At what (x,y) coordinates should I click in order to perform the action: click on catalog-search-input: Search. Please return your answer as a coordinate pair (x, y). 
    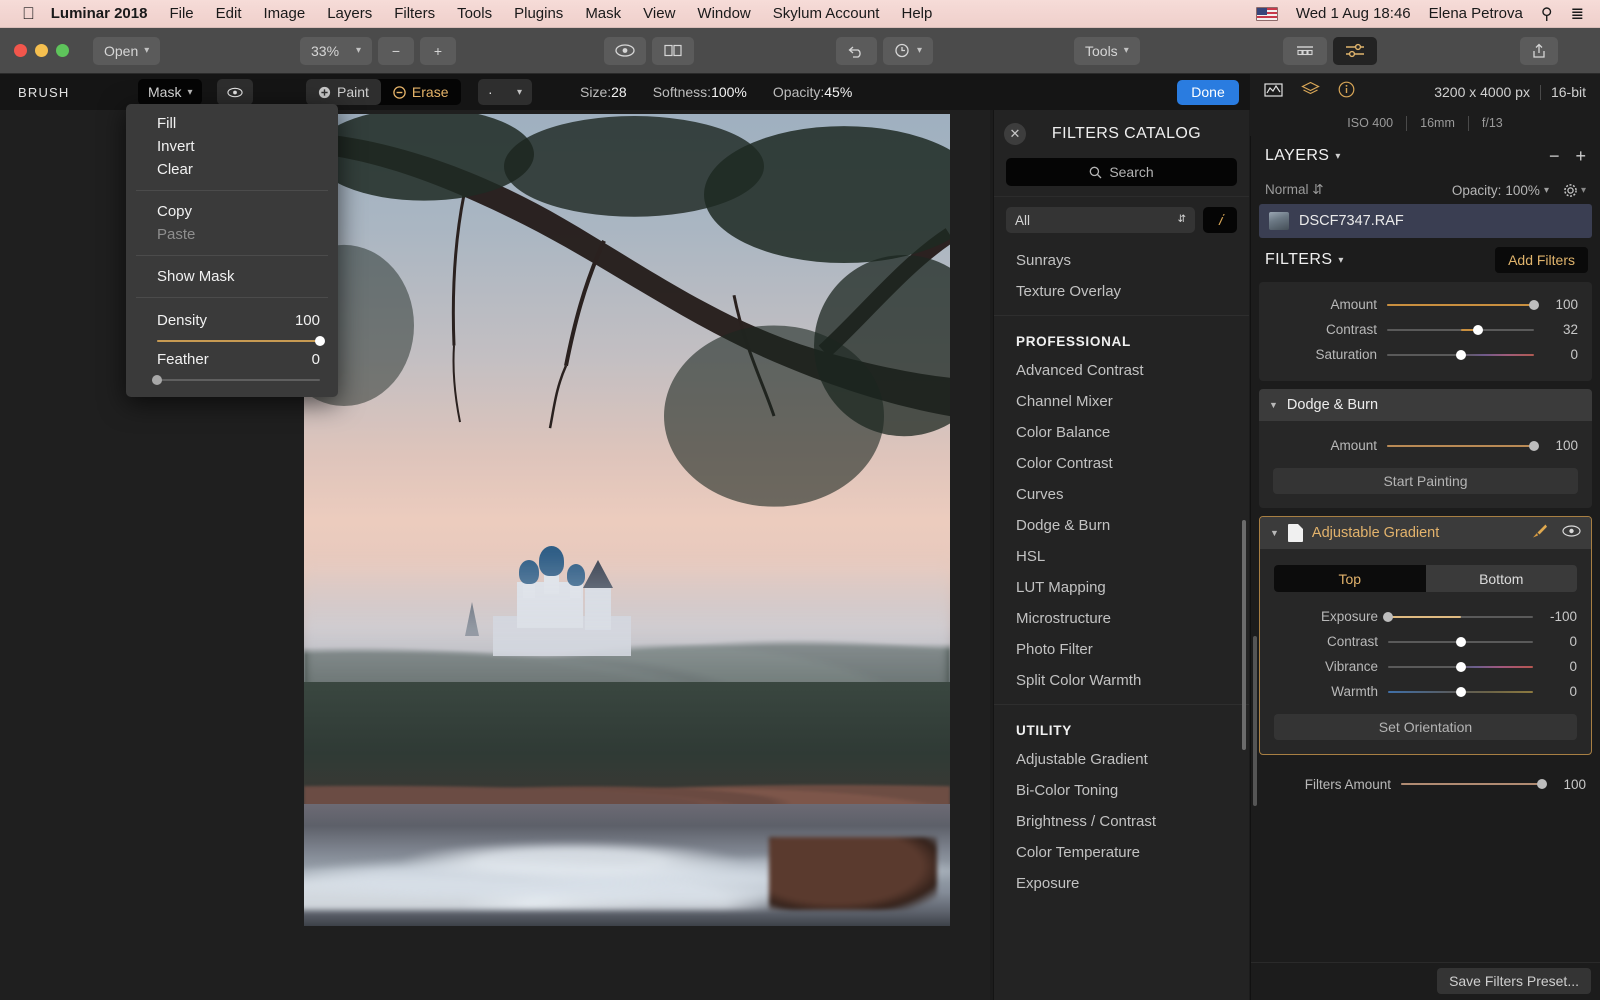
    Looking at the image, I should click on (1121, 172).